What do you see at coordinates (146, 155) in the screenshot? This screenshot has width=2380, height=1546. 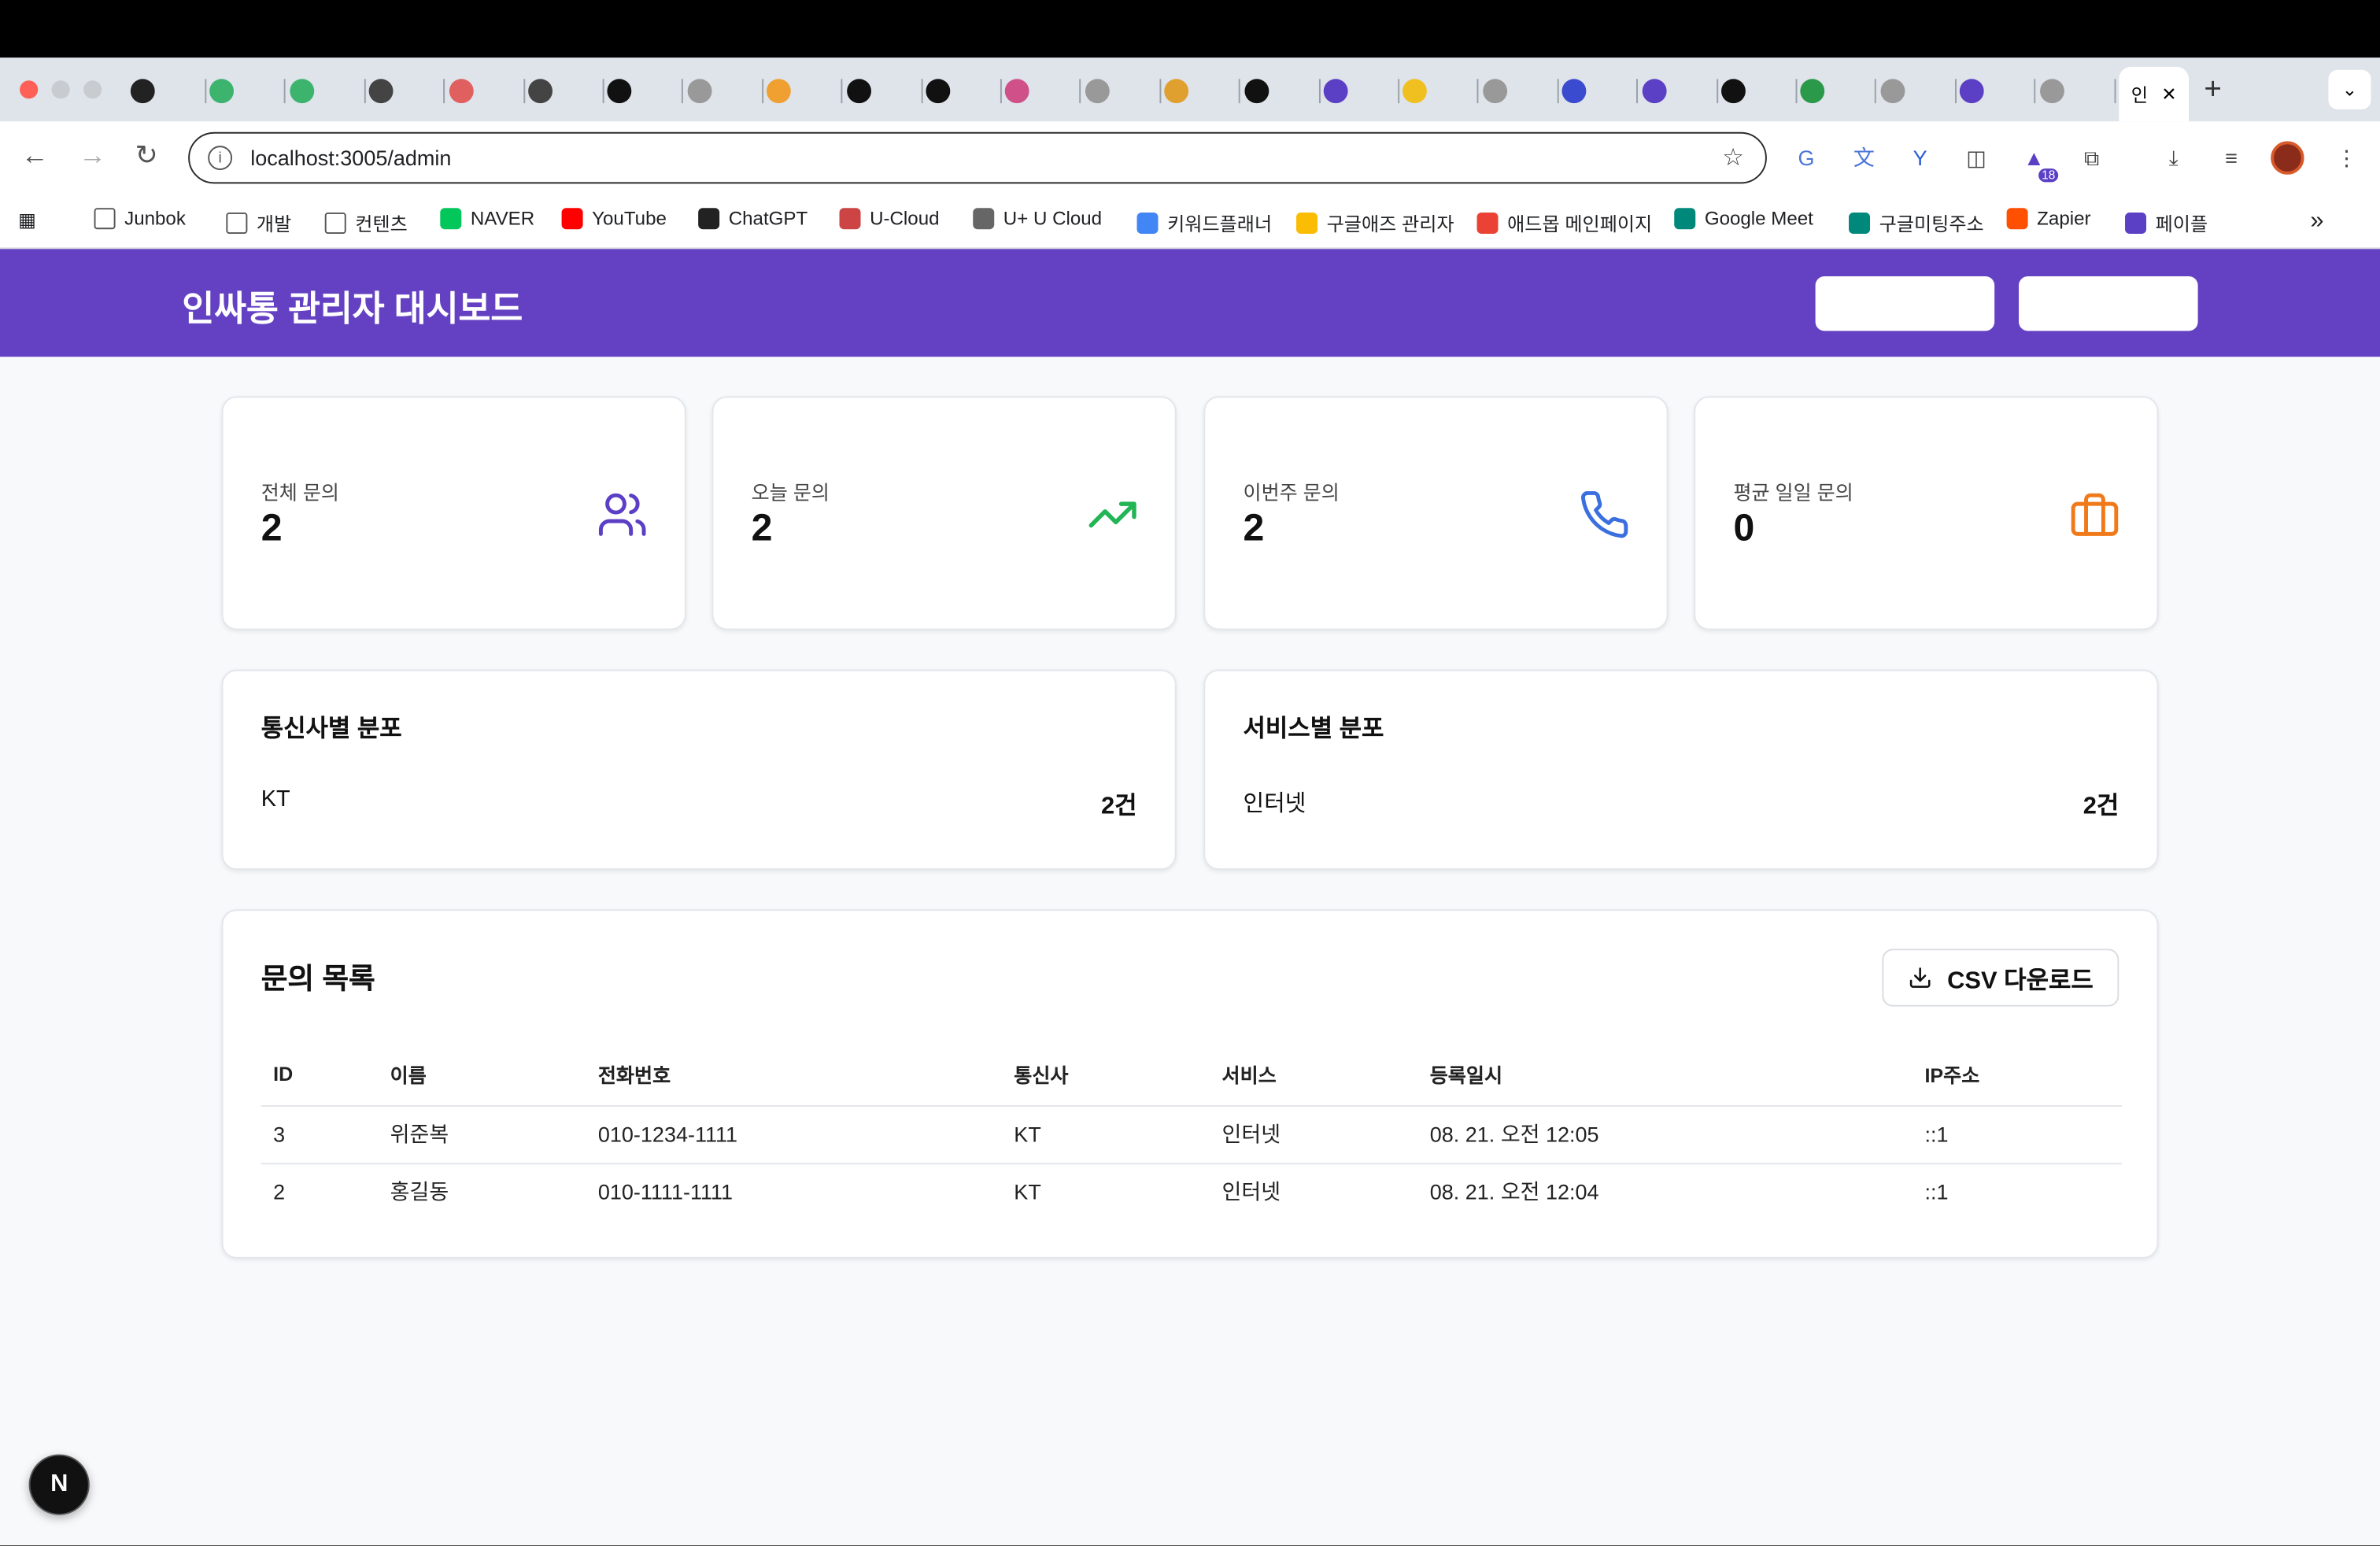 I see `reload-icon: ↻` at bounding box center [146, 155].